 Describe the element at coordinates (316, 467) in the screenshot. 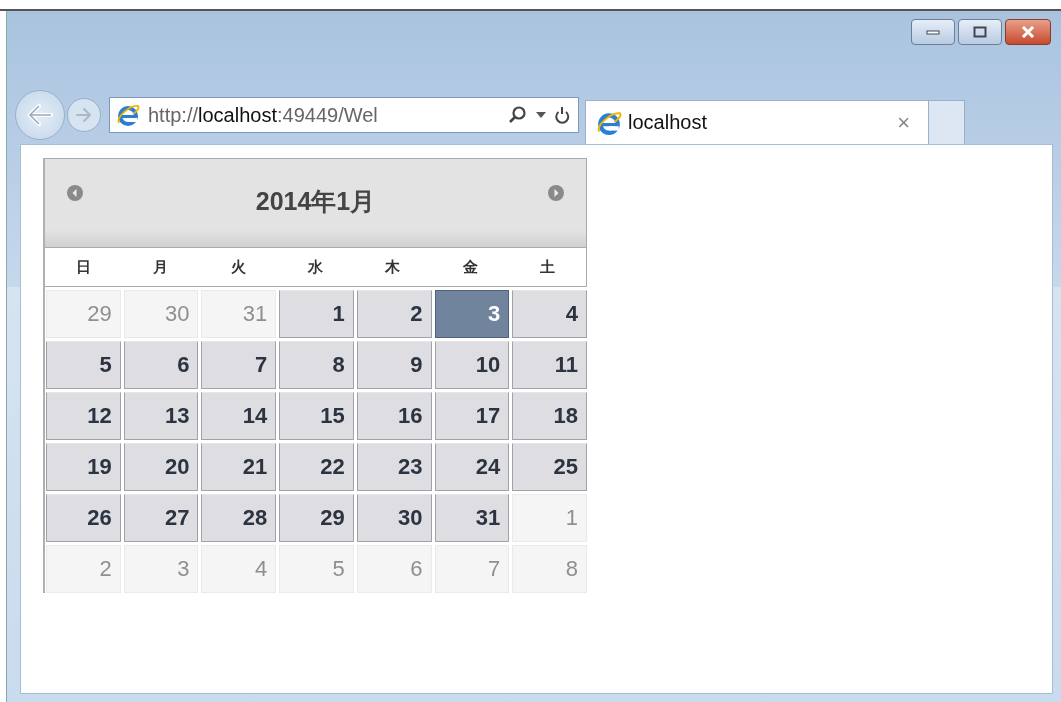

I see `day-cell: 22` at that location.